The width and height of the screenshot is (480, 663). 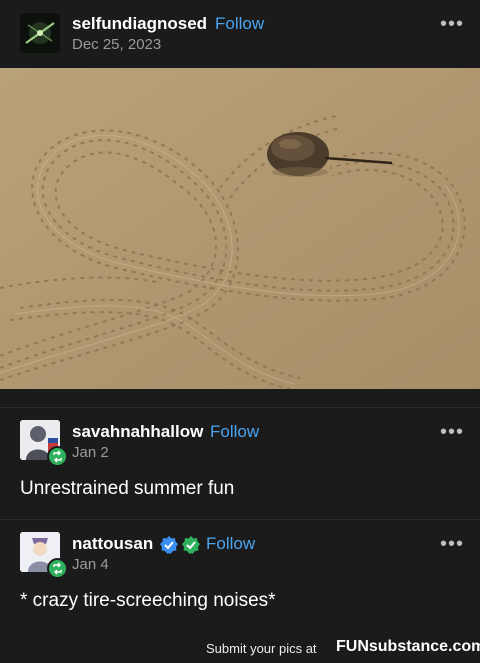 What do you see at coordinates (239, 24) in the screenshot?
I see `post-follow-button: Follow` at bounding box center [239, 24].